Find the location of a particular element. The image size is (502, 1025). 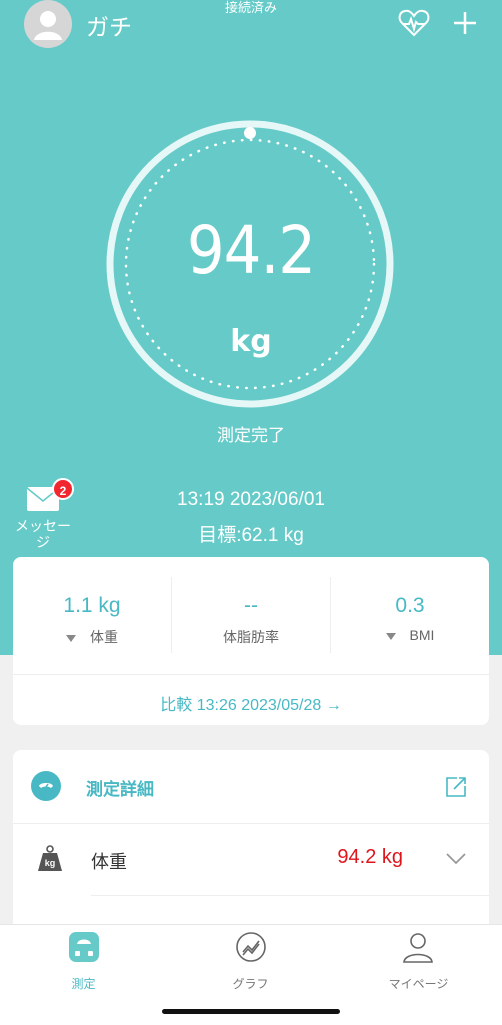

avatar is located at coordinates (48, 24).